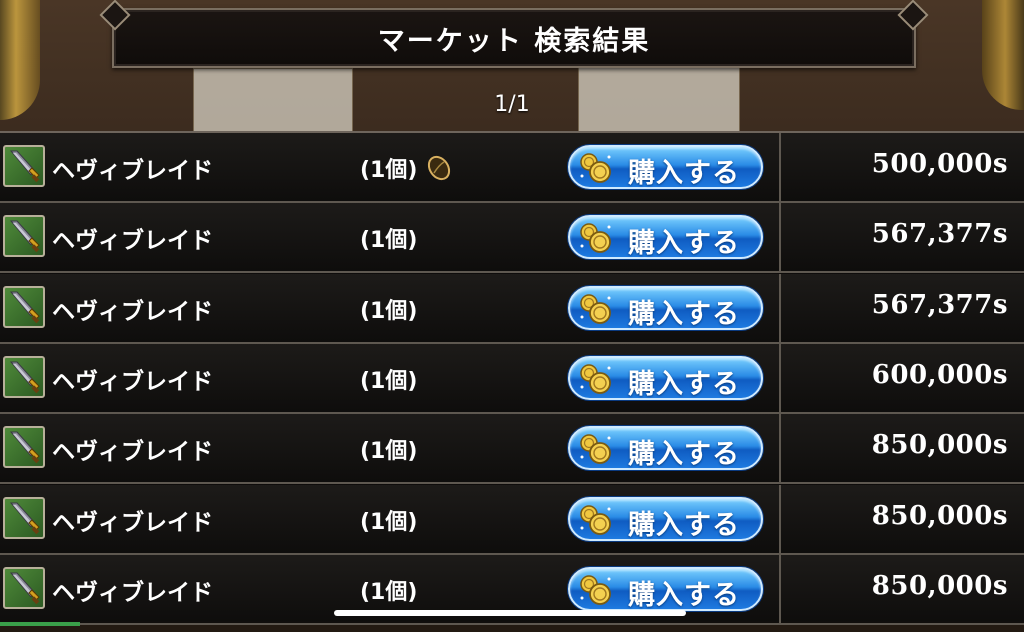 The image size is (1024, 632). What do you see at coordinates (939, 164) in the screenshot?
I see `item-price: 500,000s` at bounding box center [939, 164].